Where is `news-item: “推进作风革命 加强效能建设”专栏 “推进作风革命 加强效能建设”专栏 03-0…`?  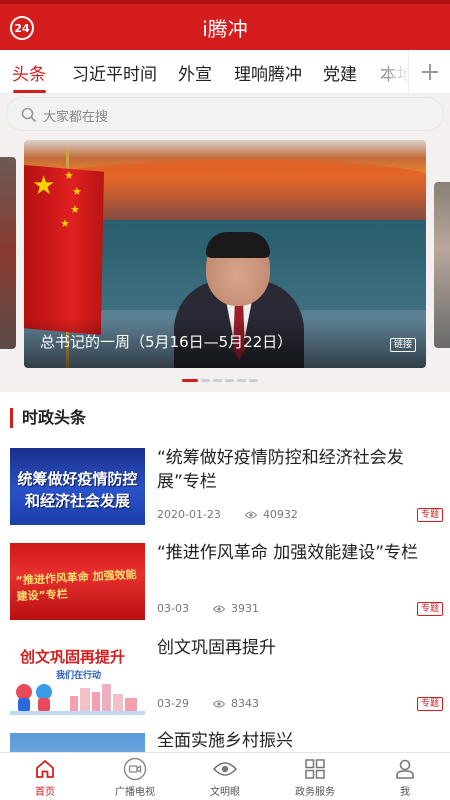 news-item: “推进作风革命 加强效能建设”专栏 “推进作风革命 加强效能建设”专栏 03-0… is located at coordinates (225, 588).